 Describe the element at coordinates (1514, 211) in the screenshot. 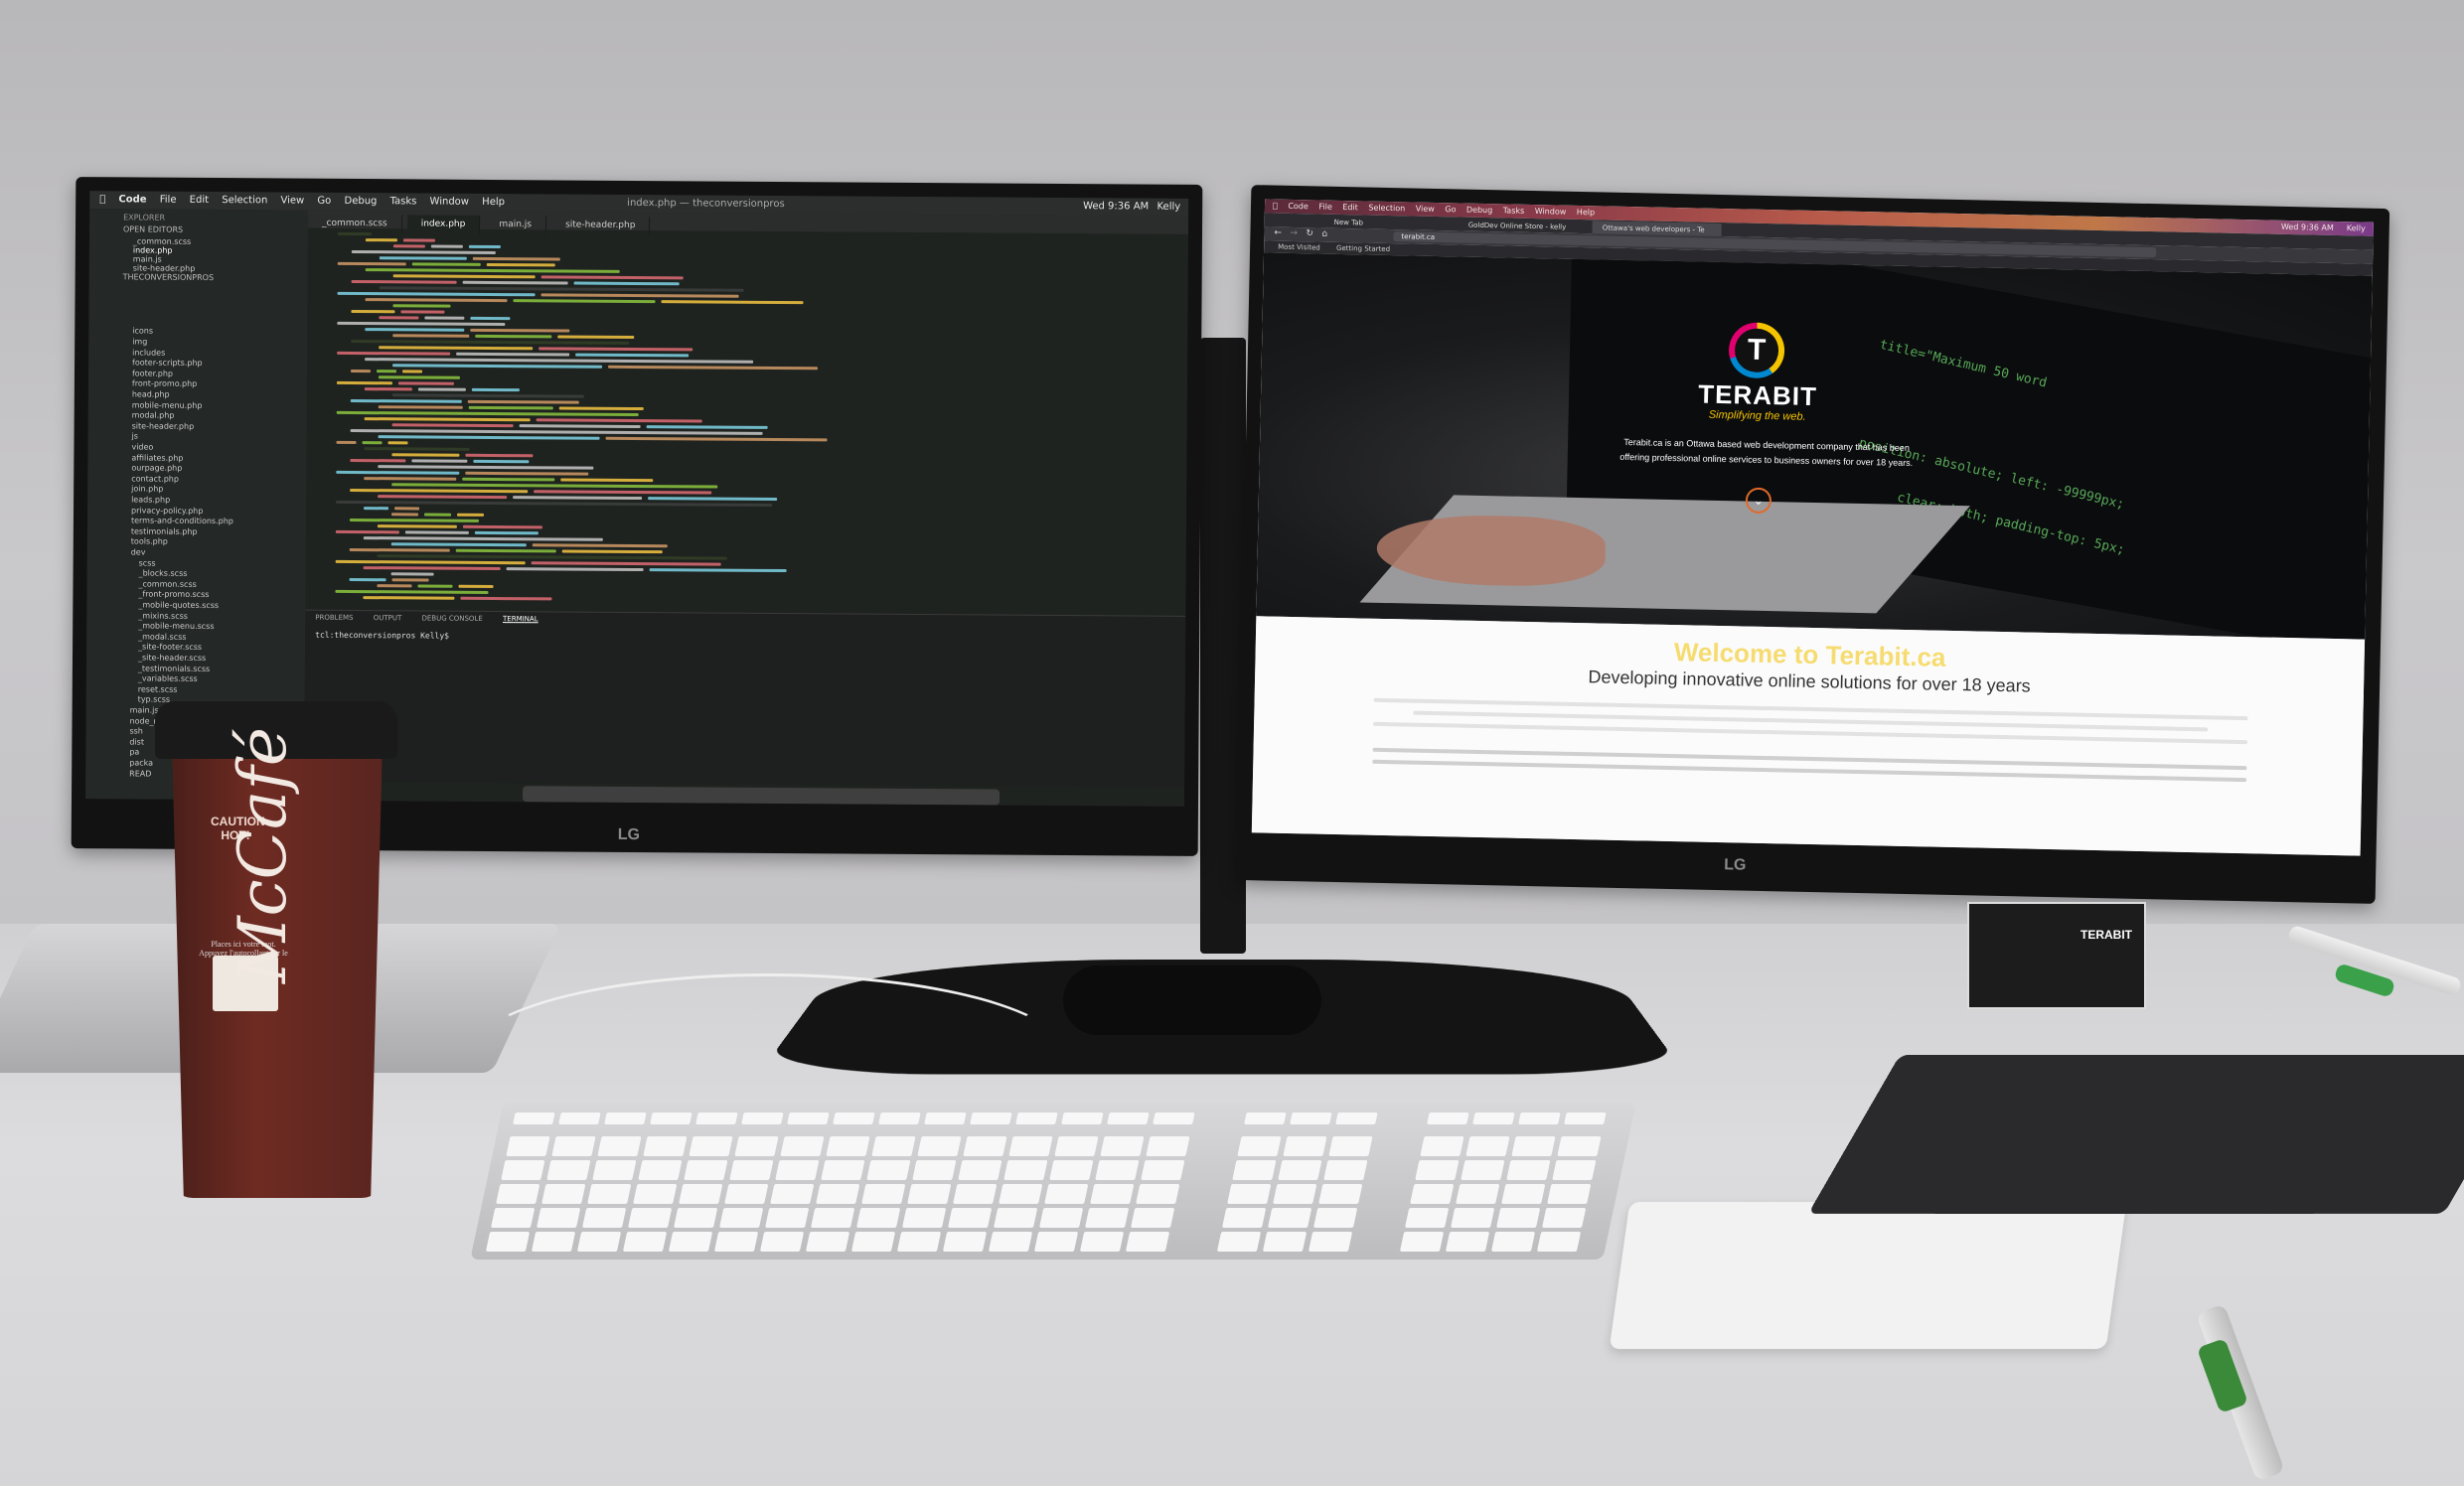

I see `menu-tasks-r: Tasks` at that location.